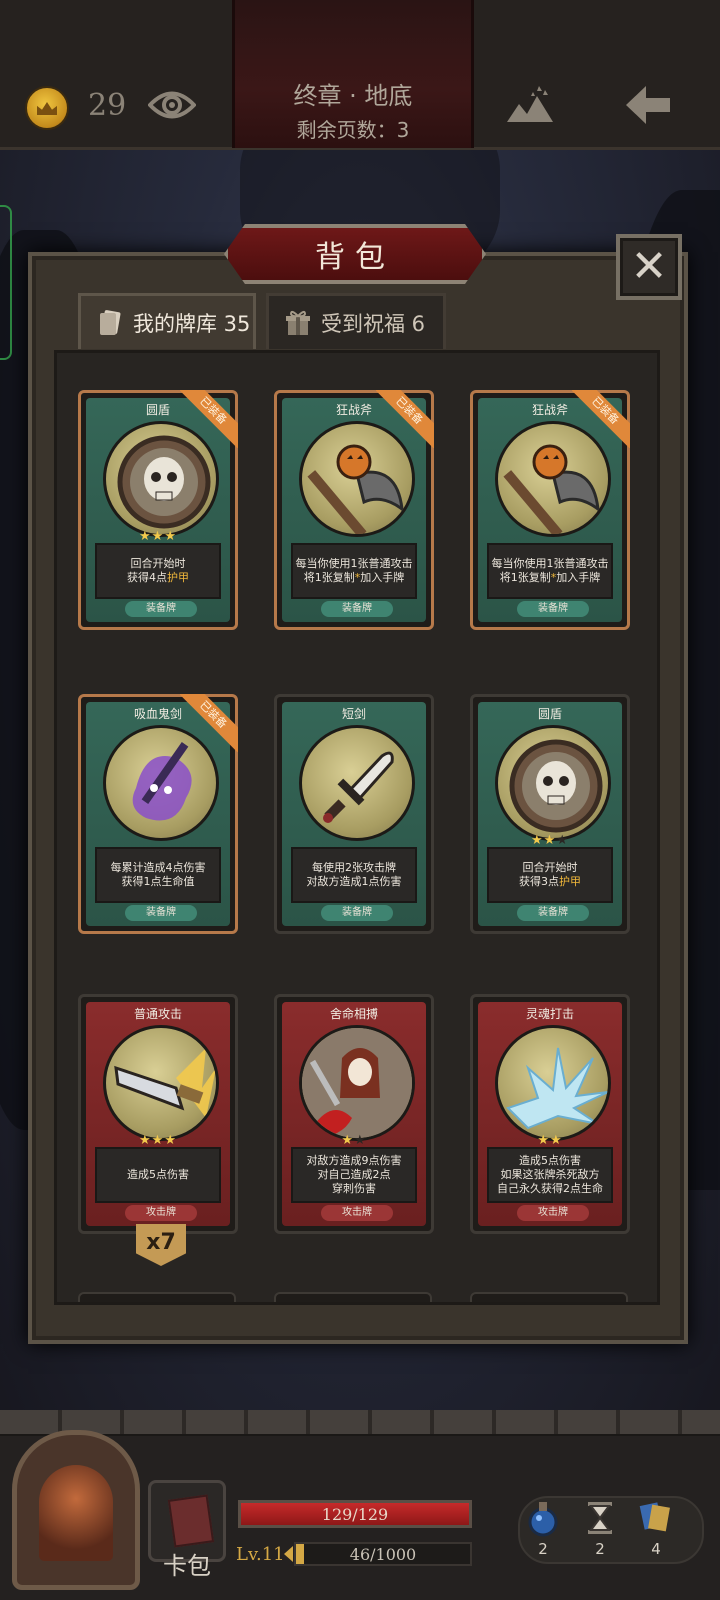 The width and height of the screenshot is (720, 1600). I want to click on card-description: 每使用2张攻击牌 对敌方造成1点伤害, so click(354, 875).